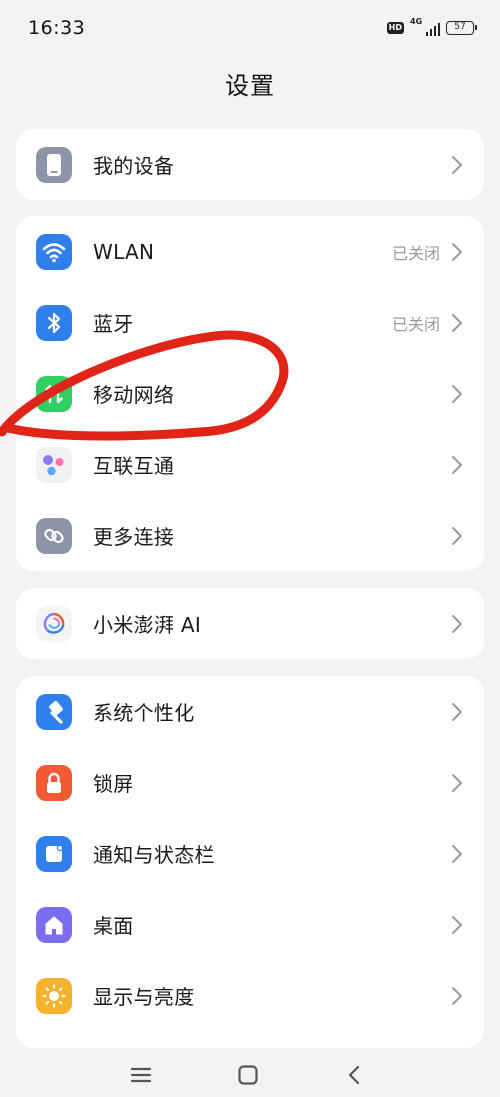 This screenshot has height=1097, width=500. Describe the element at coordinates (250, 322) in the screenshot. I see `settings-item-bluetooth: 蓝牙 已关闭` at that location.